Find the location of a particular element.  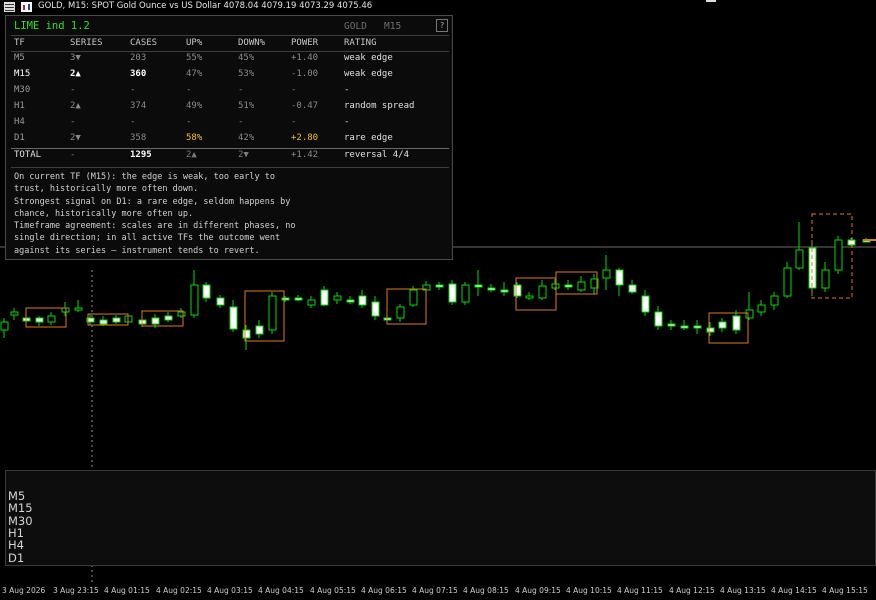

time-axis-label: 4 Aug 09:15 is located at coordinates (538, 590).